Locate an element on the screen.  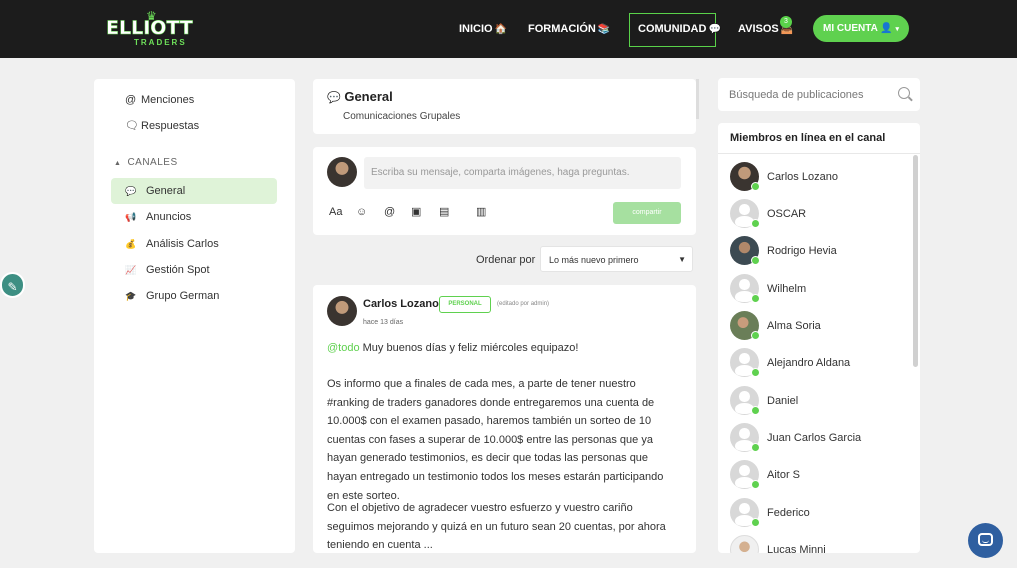
edited-note: (editado por admin) is located at coordinates (523, 304).